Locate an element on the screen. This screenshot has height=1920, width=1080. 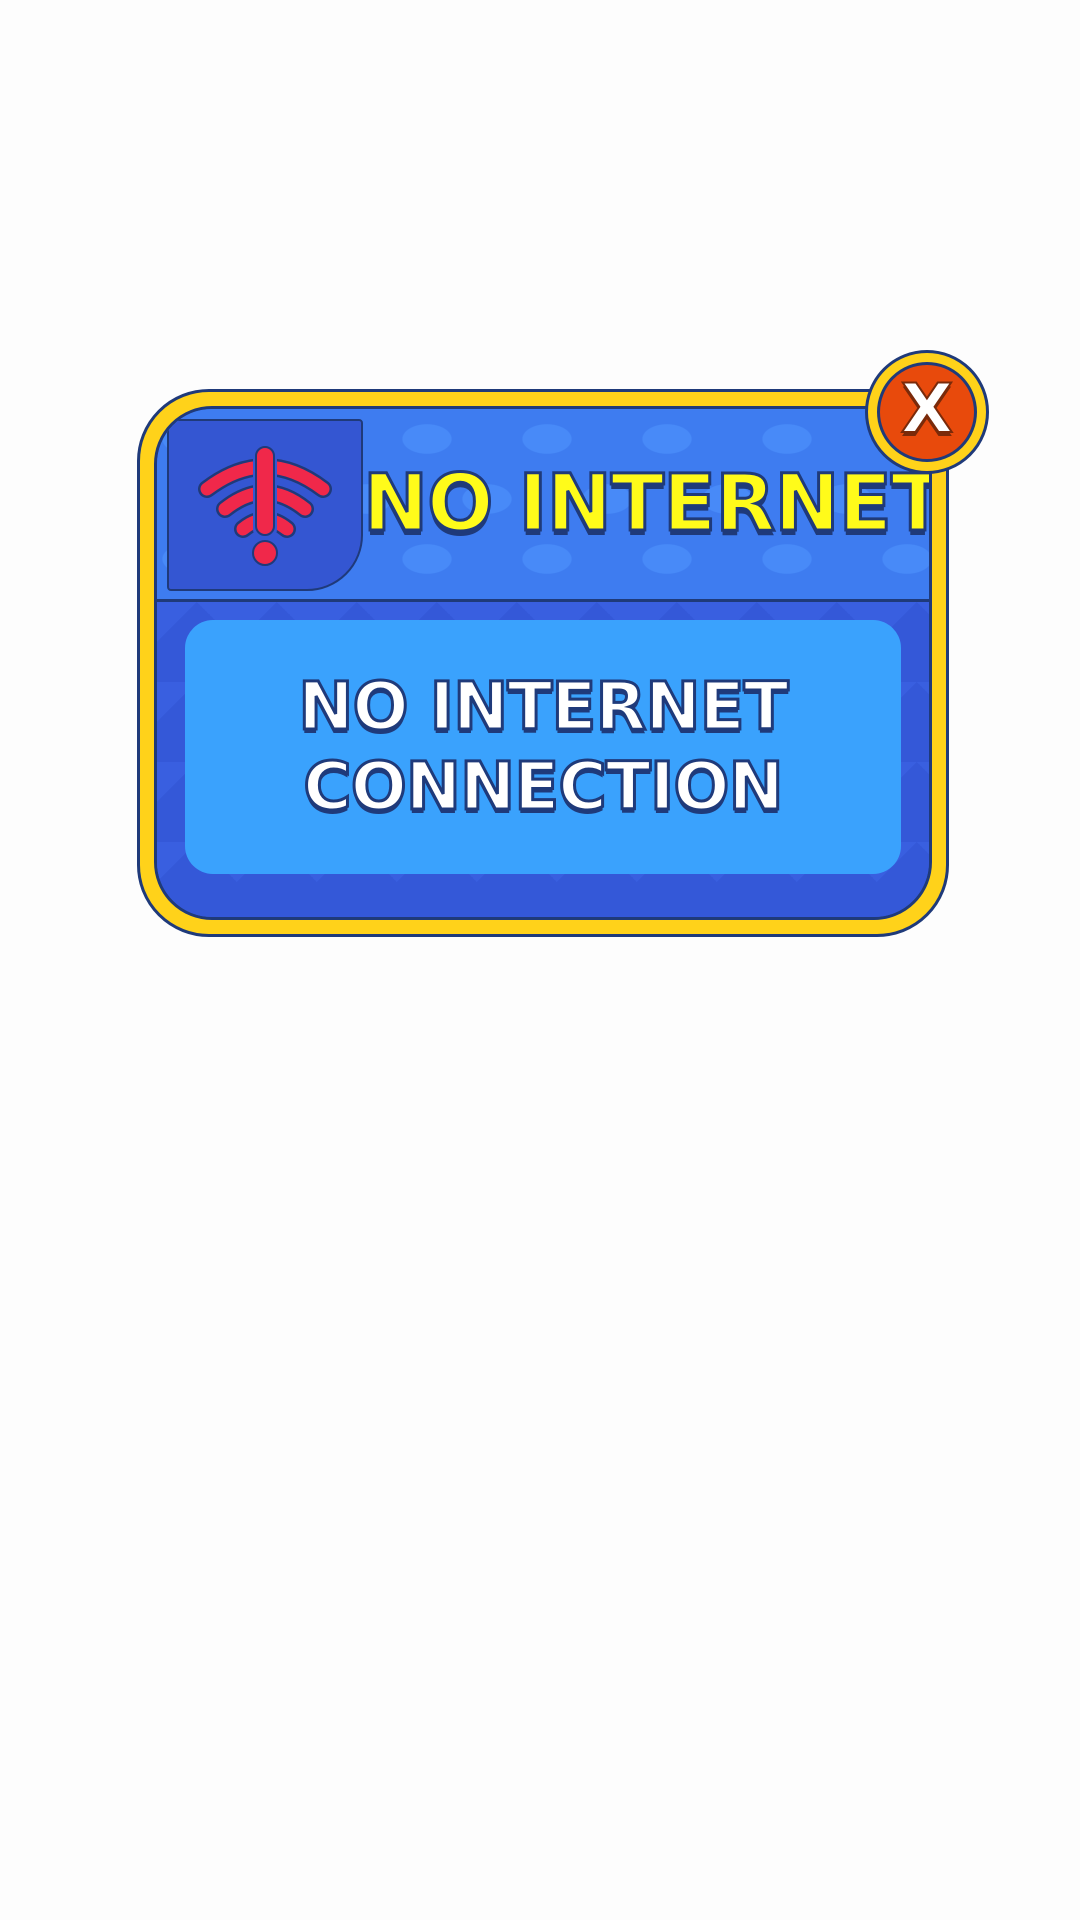
wifi-off-exclamation-icon is located at coordinates (265, 505).